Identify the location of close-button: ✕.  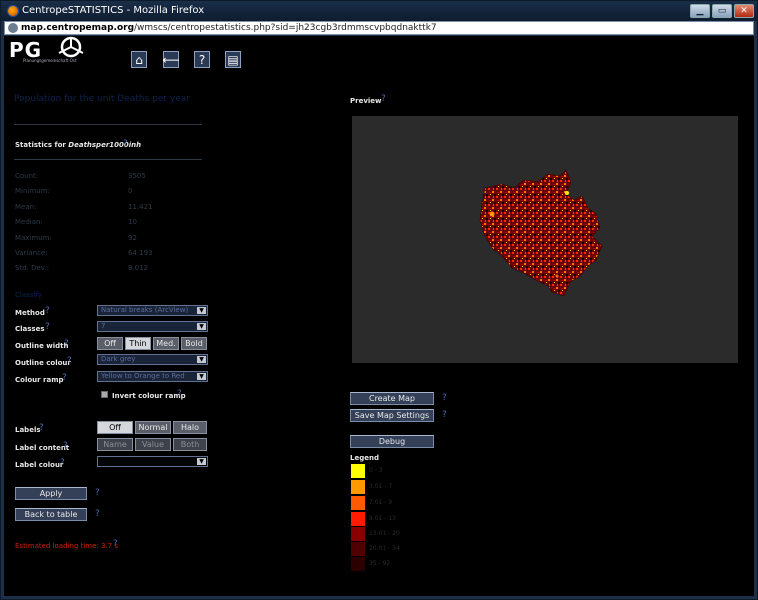
(744, 11).